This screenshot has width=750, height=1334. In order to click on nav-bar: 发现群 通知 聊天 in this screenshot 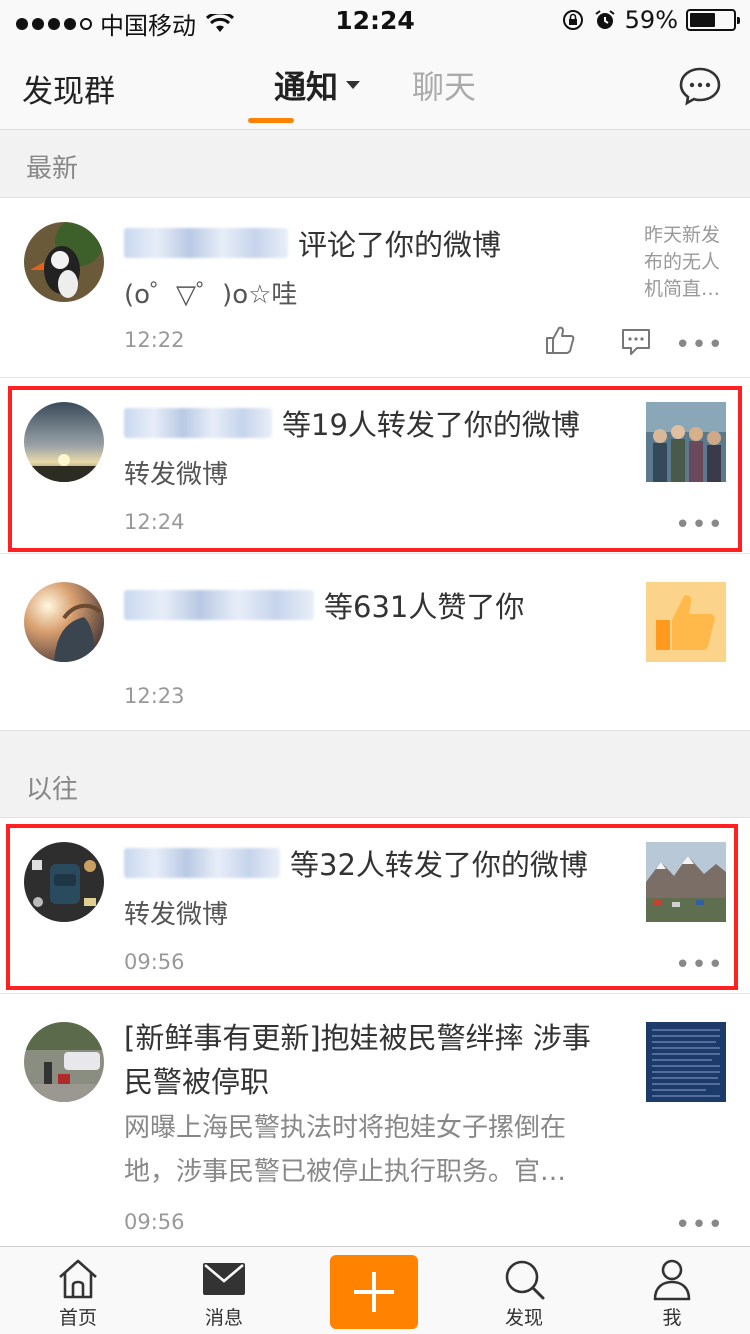, I will do `click(375, 85)`.